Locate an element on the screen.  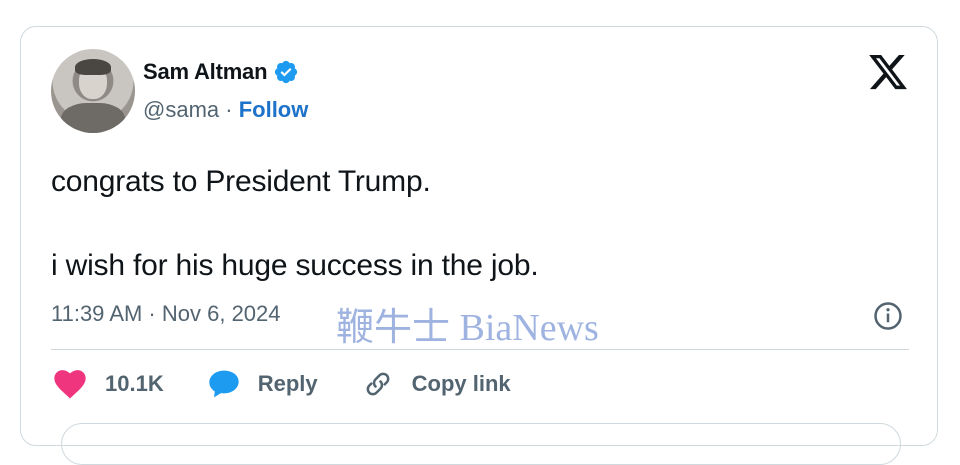
avatar-shirt is located at coordinates (93, 118).